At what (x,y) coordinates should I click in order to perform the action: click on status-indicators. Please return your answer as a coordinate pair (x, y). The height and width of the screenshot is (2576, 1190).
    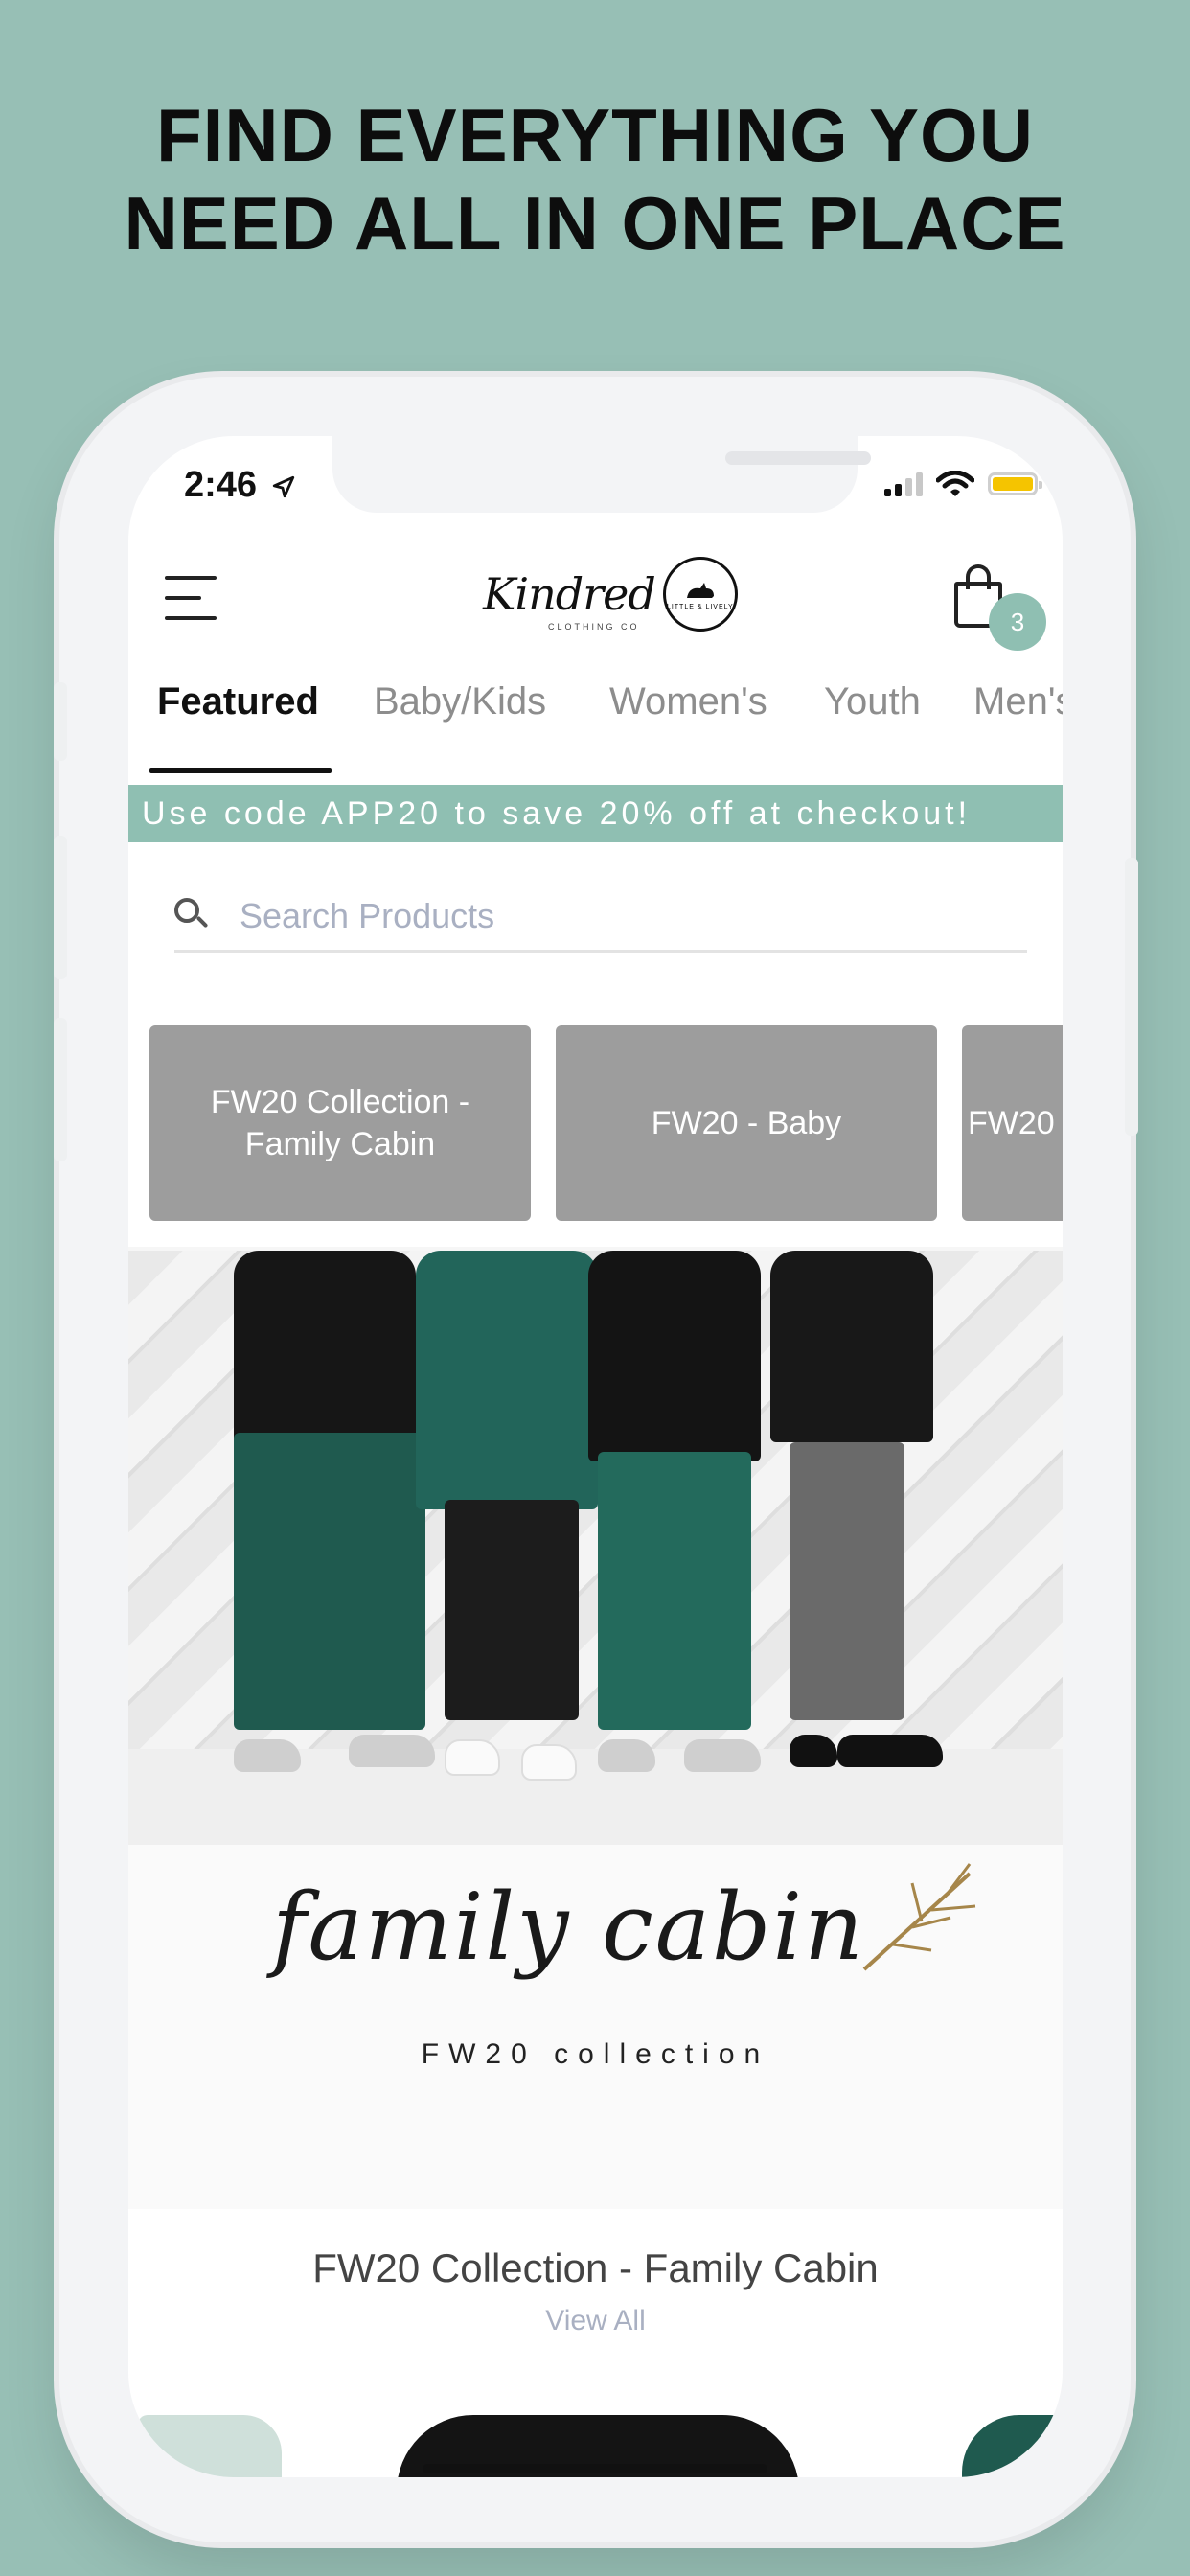
    Looking at the image, I should click on (963, 484).